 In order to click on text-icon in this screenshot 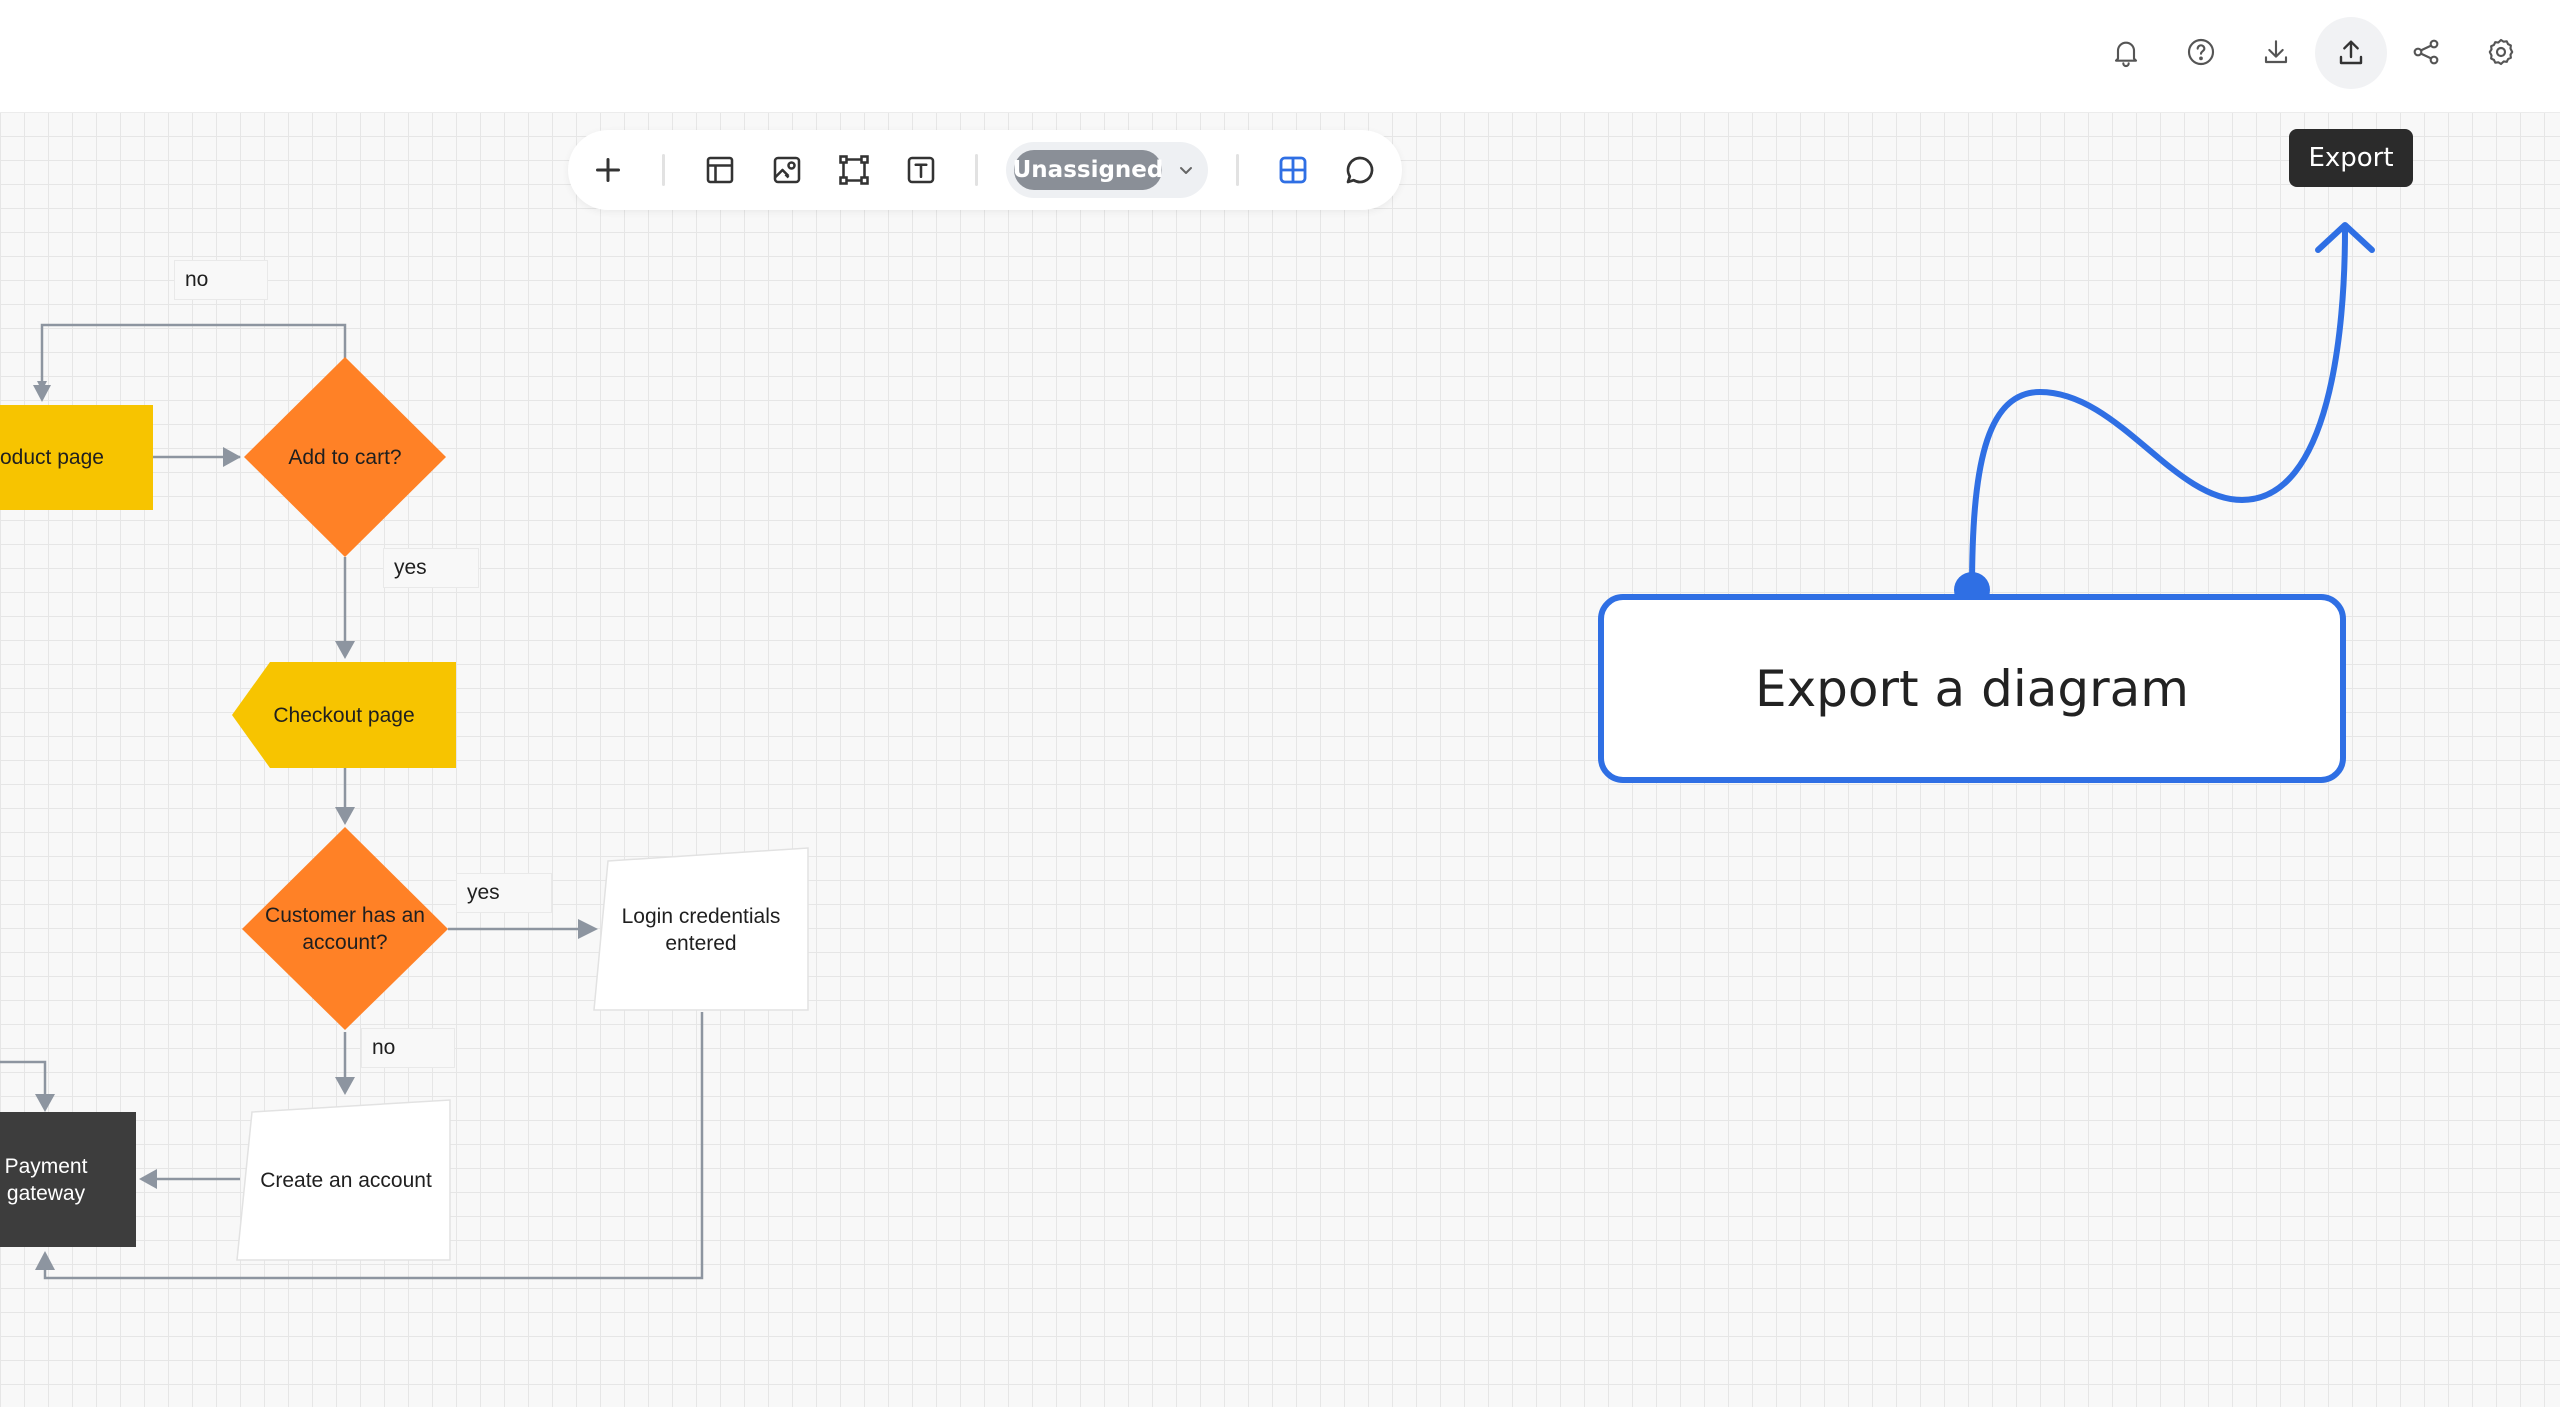, I will do `click(921, 170)`.